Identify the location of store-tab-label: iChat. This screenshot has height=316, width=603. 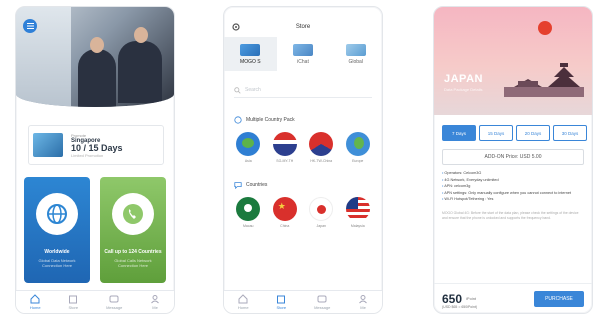
(303, 61).